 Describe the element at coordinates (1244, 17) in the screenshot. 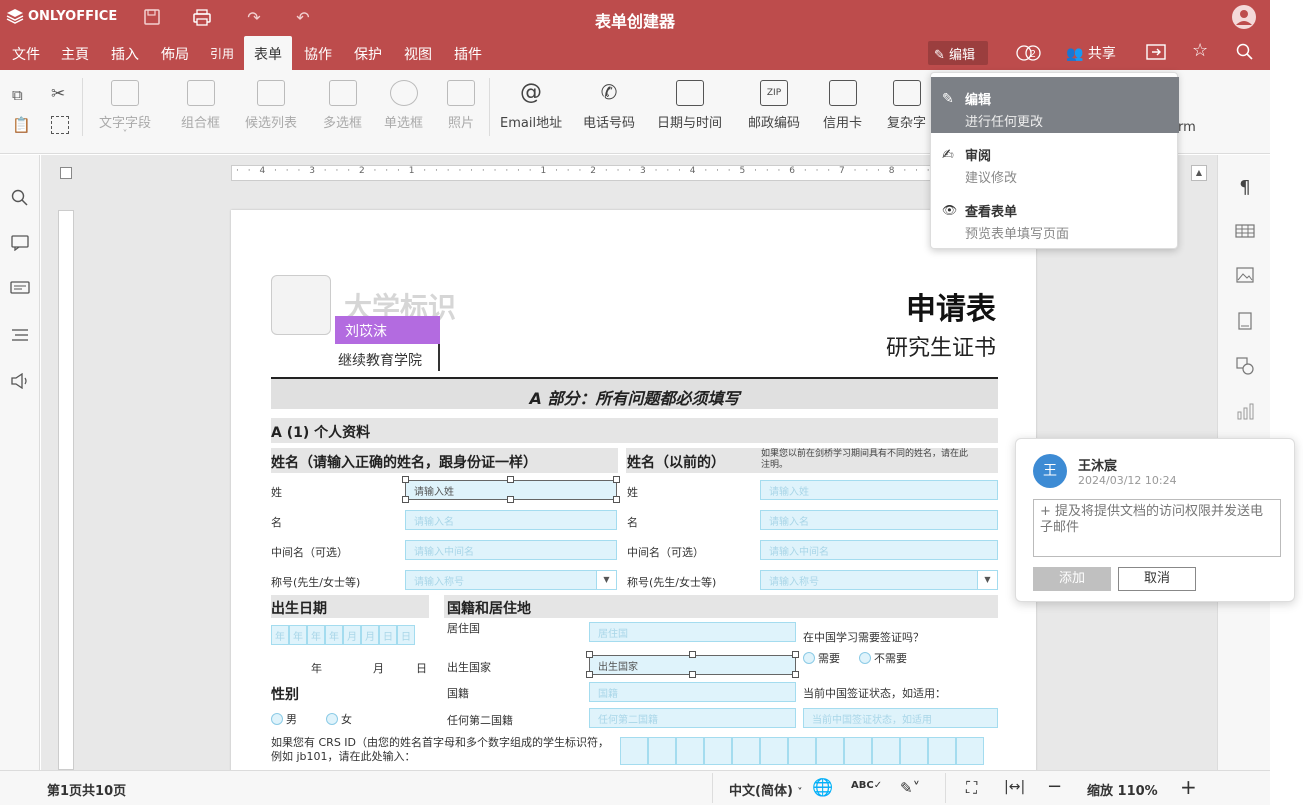

I see `user-avatar` at that location.